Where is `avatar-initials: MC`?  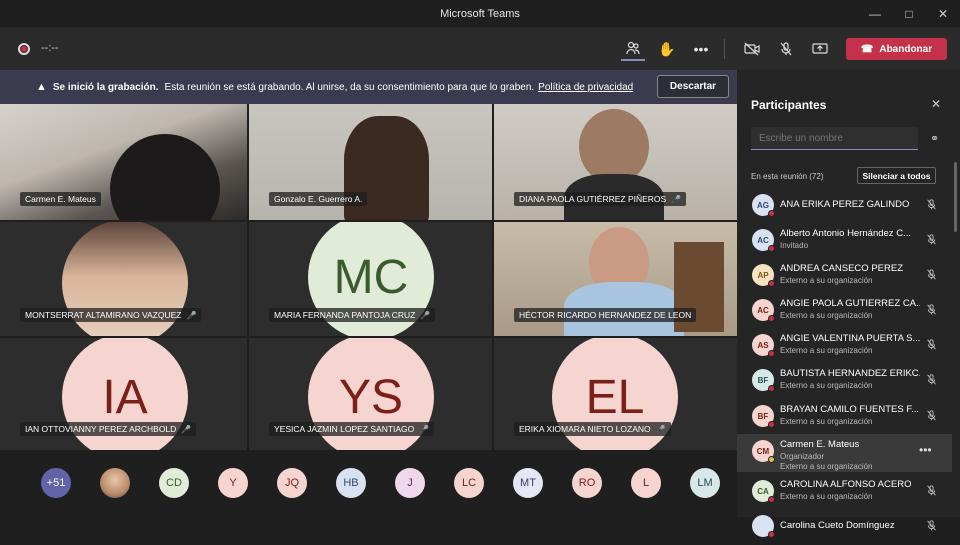
avatar-initials: MC is located at coordinates (371, 277).